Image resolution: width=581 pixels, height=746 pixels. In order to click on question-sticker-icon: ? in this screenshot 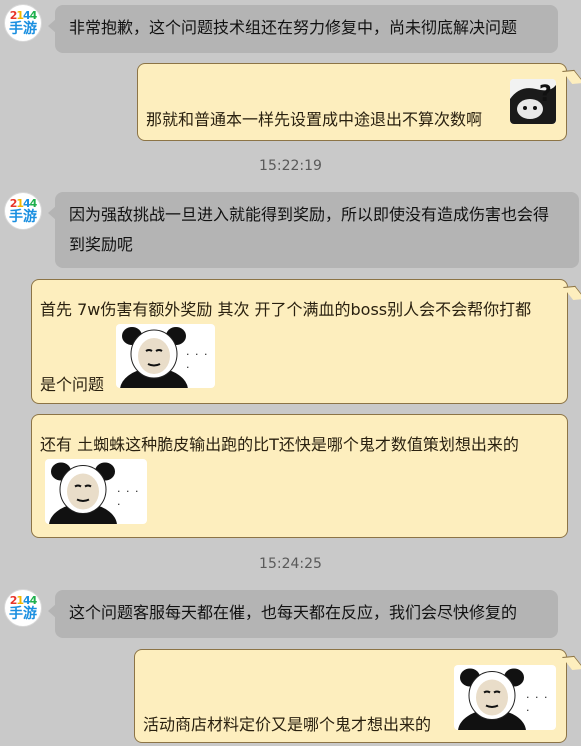, I will do `click(533, 101)`.